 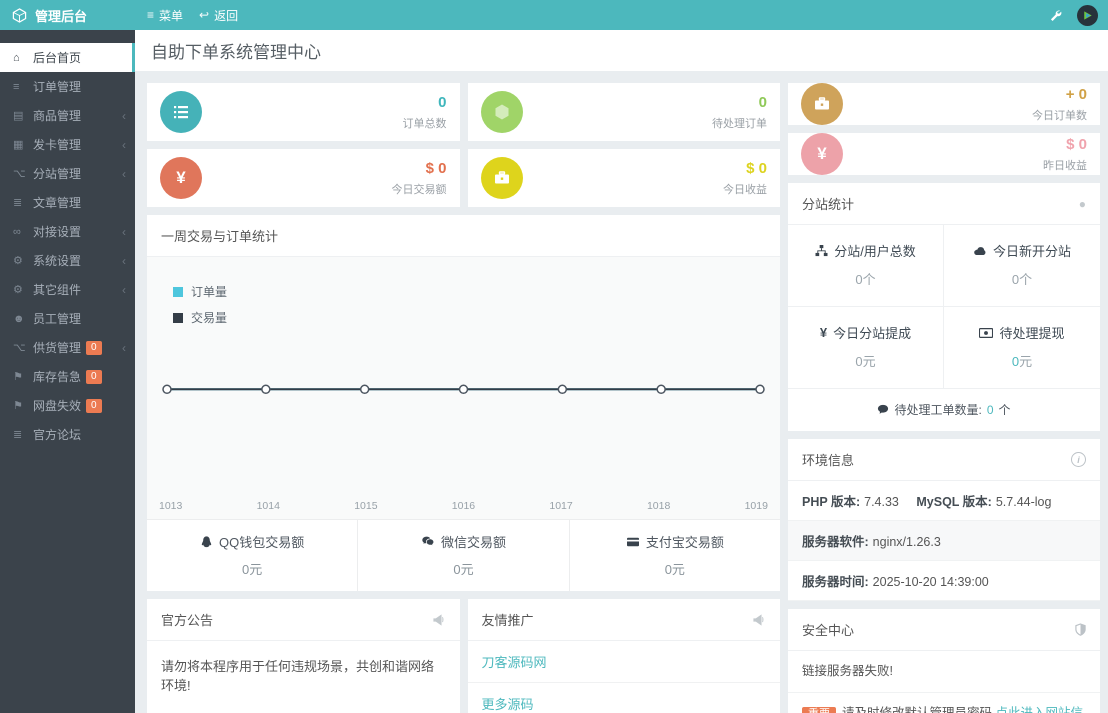 What do you see at coordinates (1076, 94) in the screenshot?
I see `stat-value: + 0` at bounding box center [1076, 94].